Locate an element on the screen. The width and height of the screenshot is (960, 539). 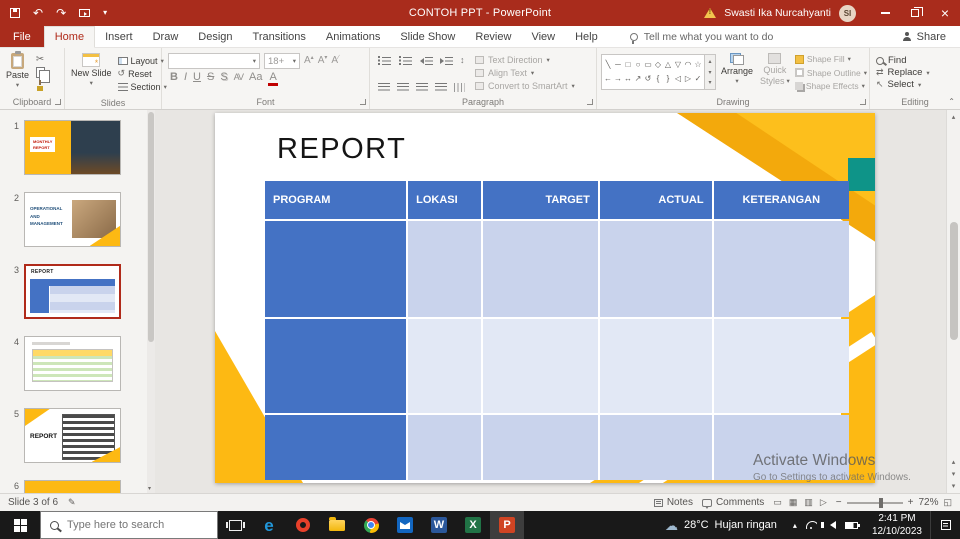
character-spacing-button: AV is located at coordinates (238, 77).